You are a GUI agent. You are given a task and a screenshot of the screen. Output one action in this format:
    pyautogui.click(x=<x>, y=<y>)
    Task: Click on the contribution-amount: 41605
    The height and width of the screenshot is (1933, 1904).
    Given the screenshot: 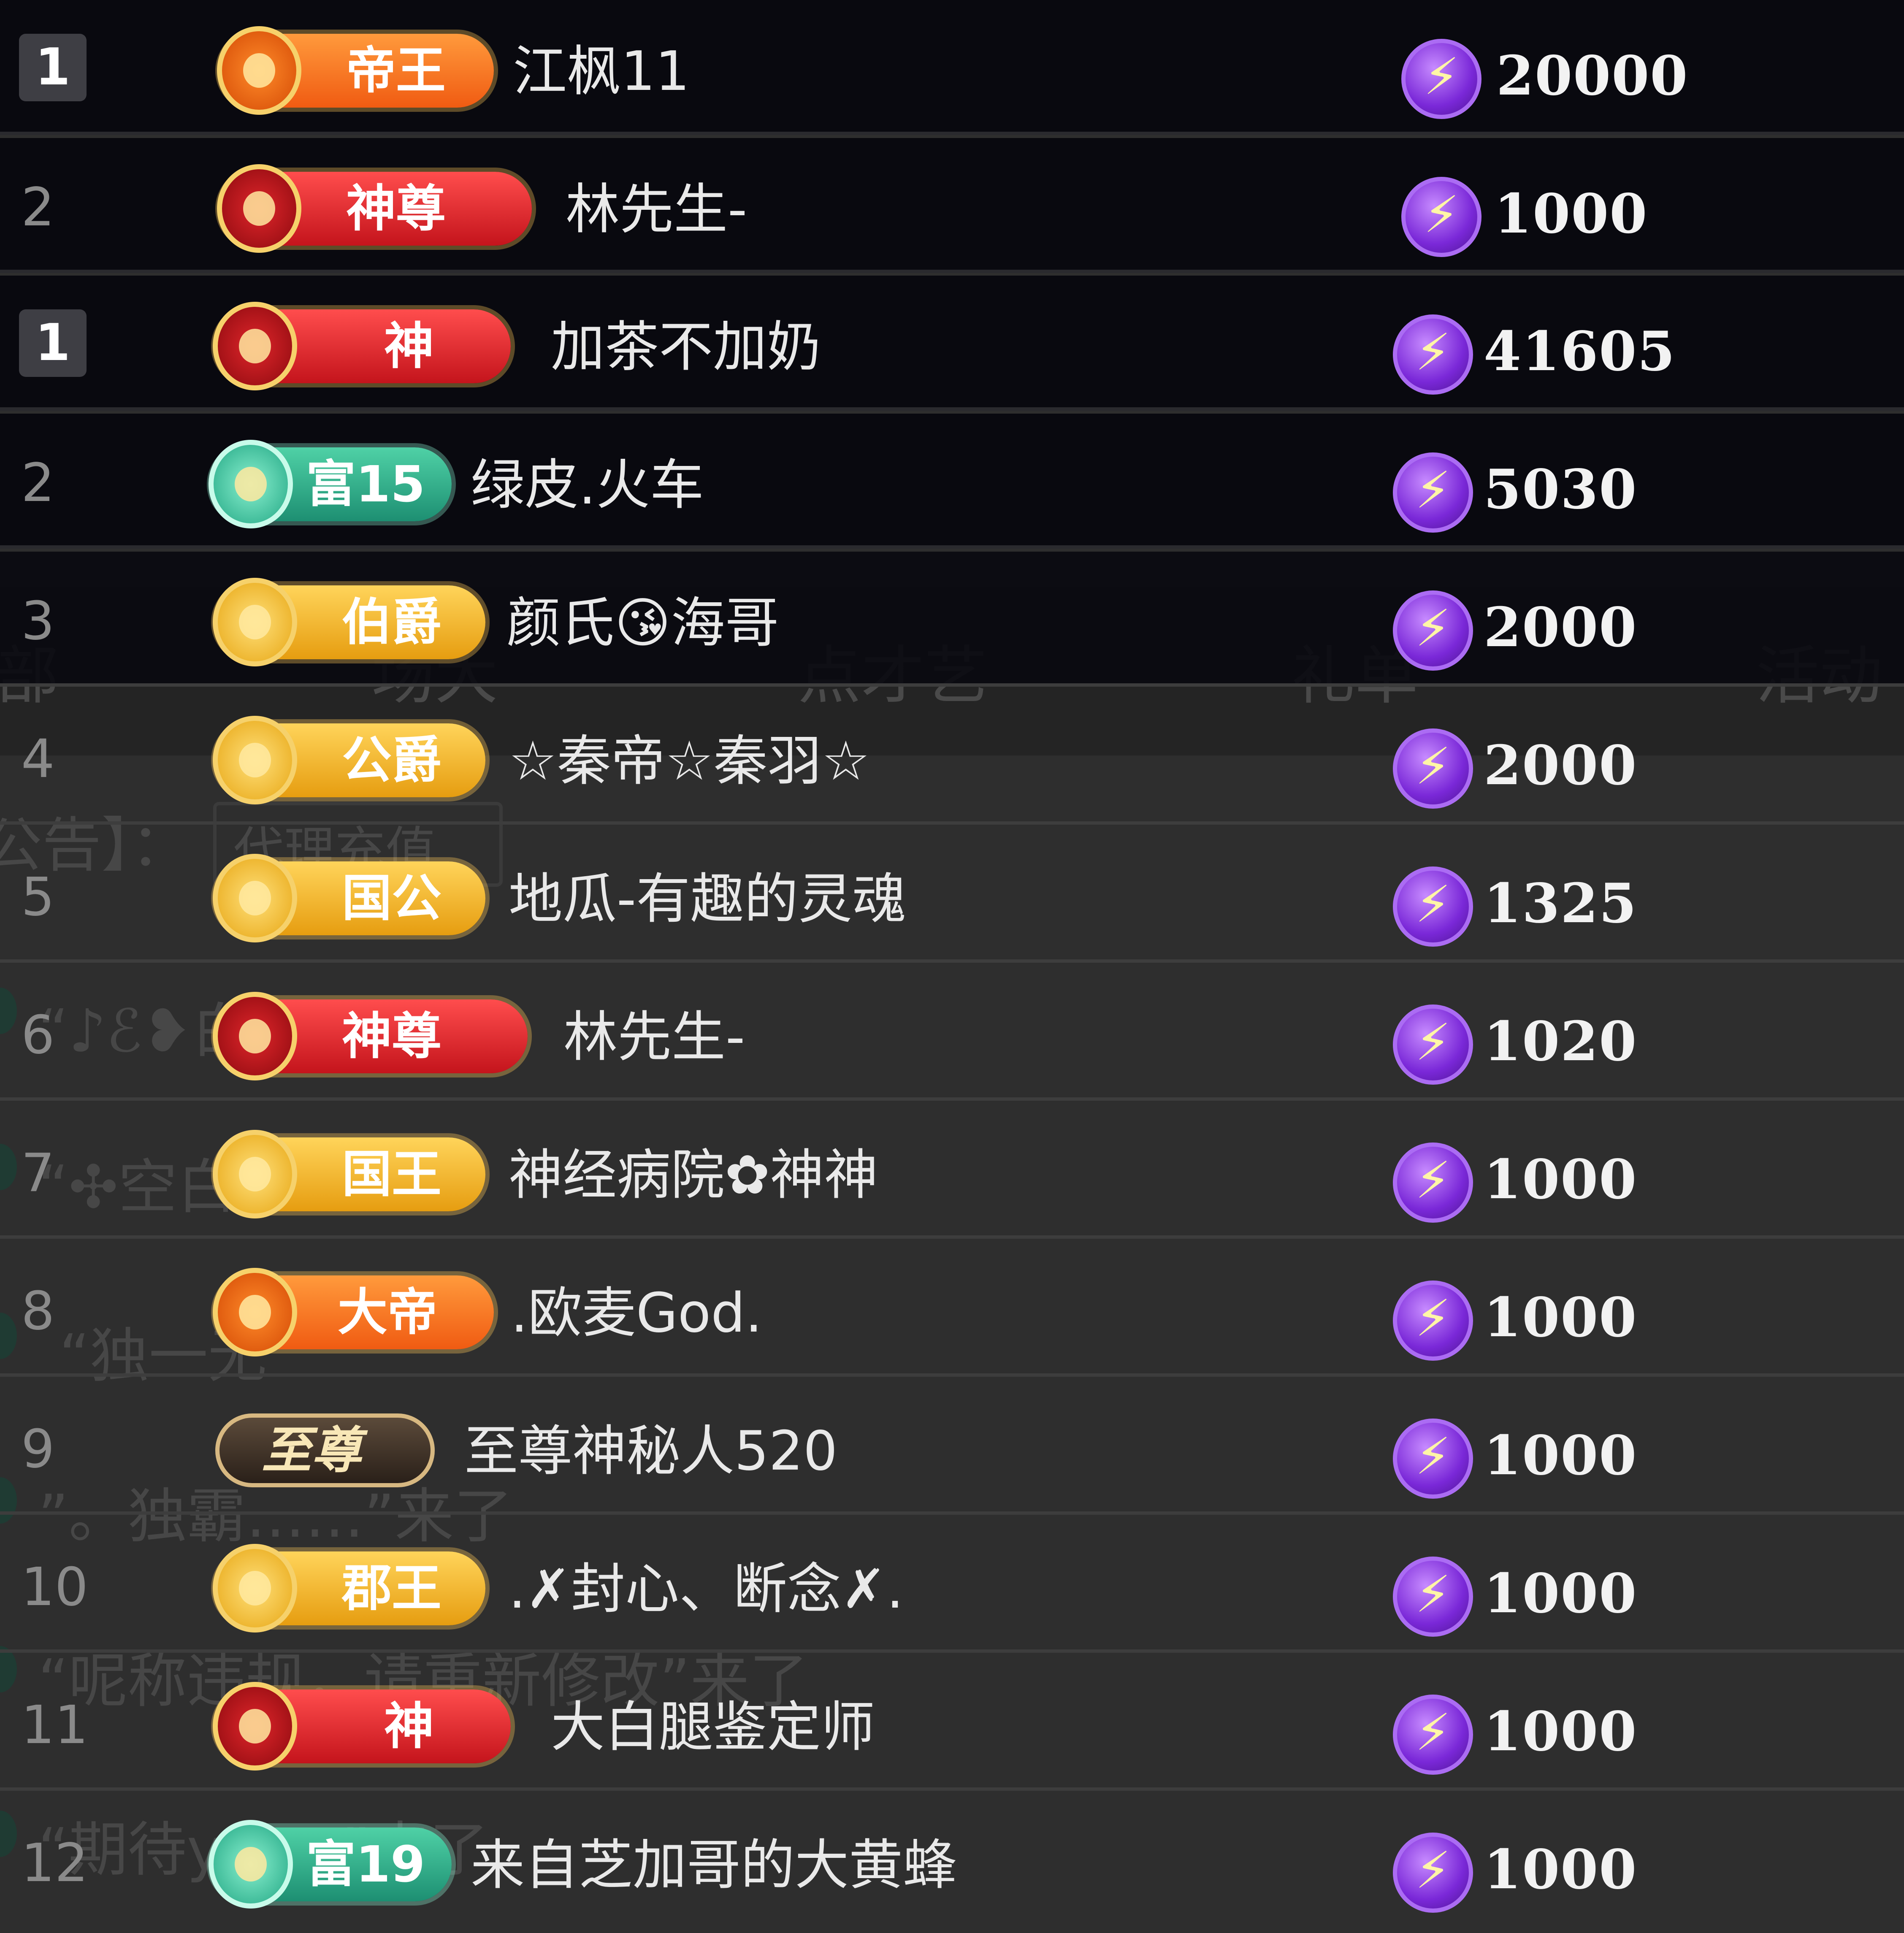 What is the action you would take?
    pyautogui.click(x=1580, y=351)
    